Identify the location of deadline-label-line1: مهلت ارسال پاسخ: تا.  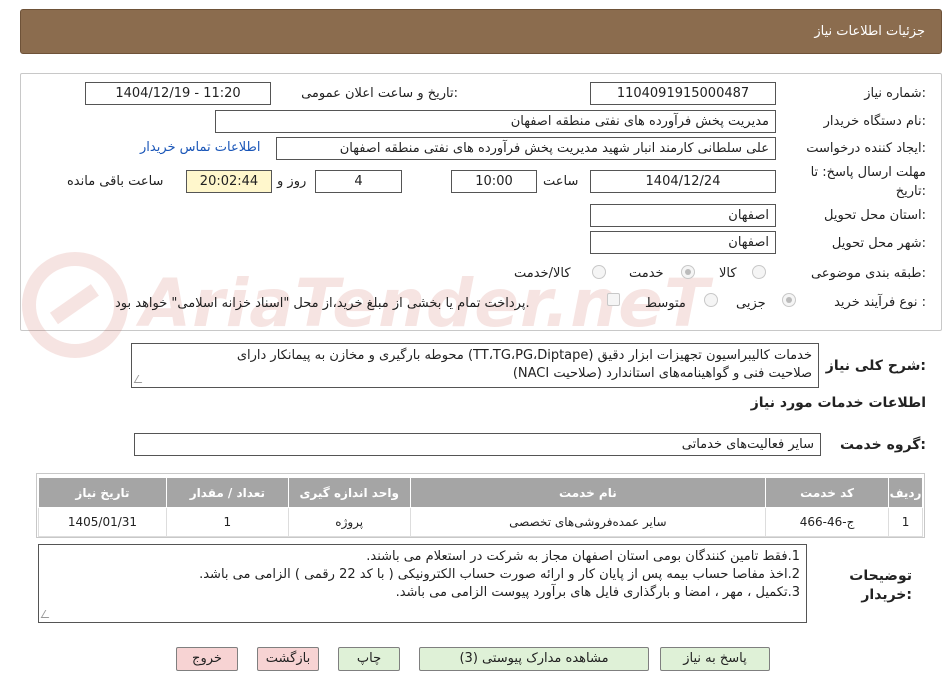
(868, 172).